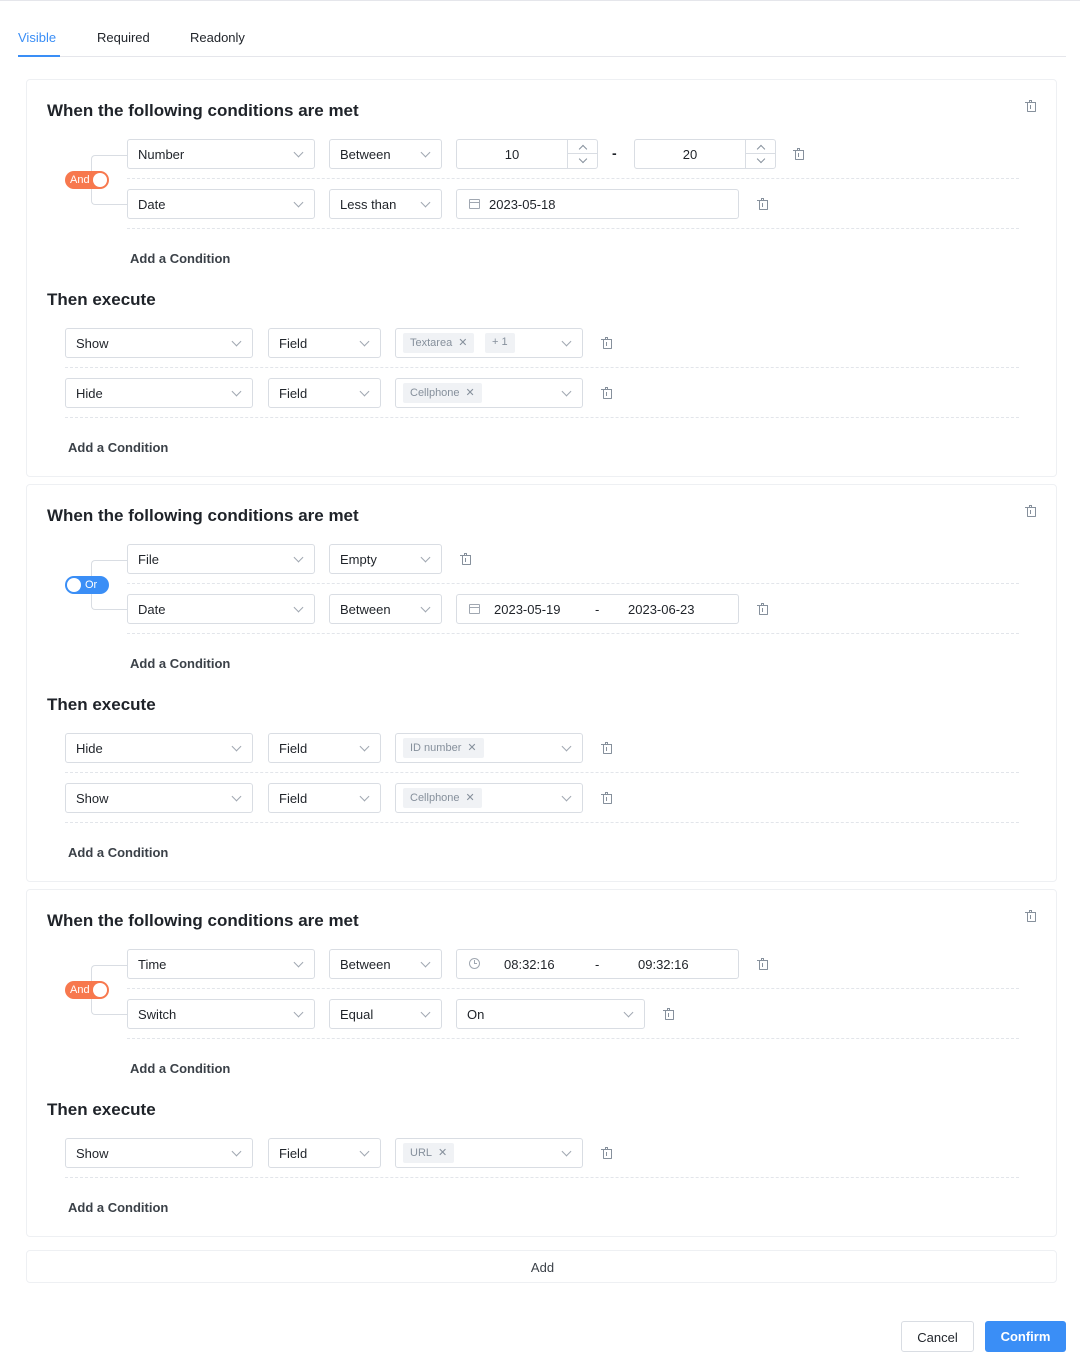 The height and width of the screenshot is (1362, 1080). Describe the element at coordinates (527, 154) in the screenshot. I see `min-number-input: 10` at that location.